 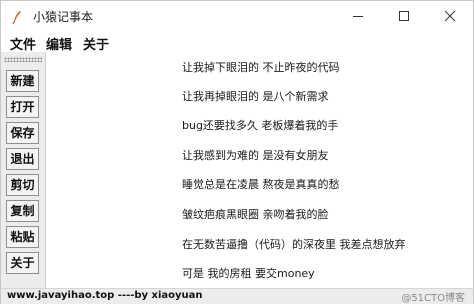 I want to click on editor-line: 让我掉下眼泪的 不止昨夜的代码, so click(x=261, y=67).